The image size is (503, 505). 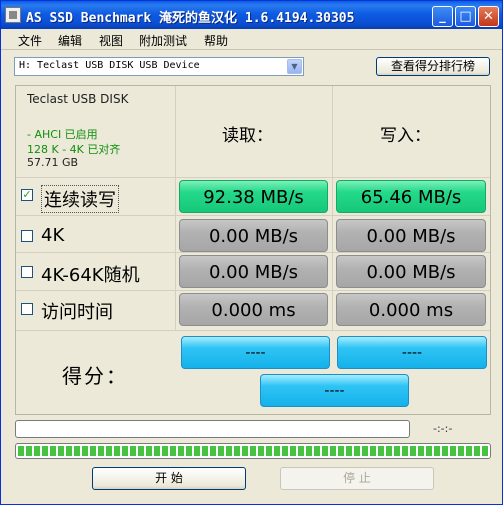 I want to click on activity-indicator, so click(x=253, y=451).